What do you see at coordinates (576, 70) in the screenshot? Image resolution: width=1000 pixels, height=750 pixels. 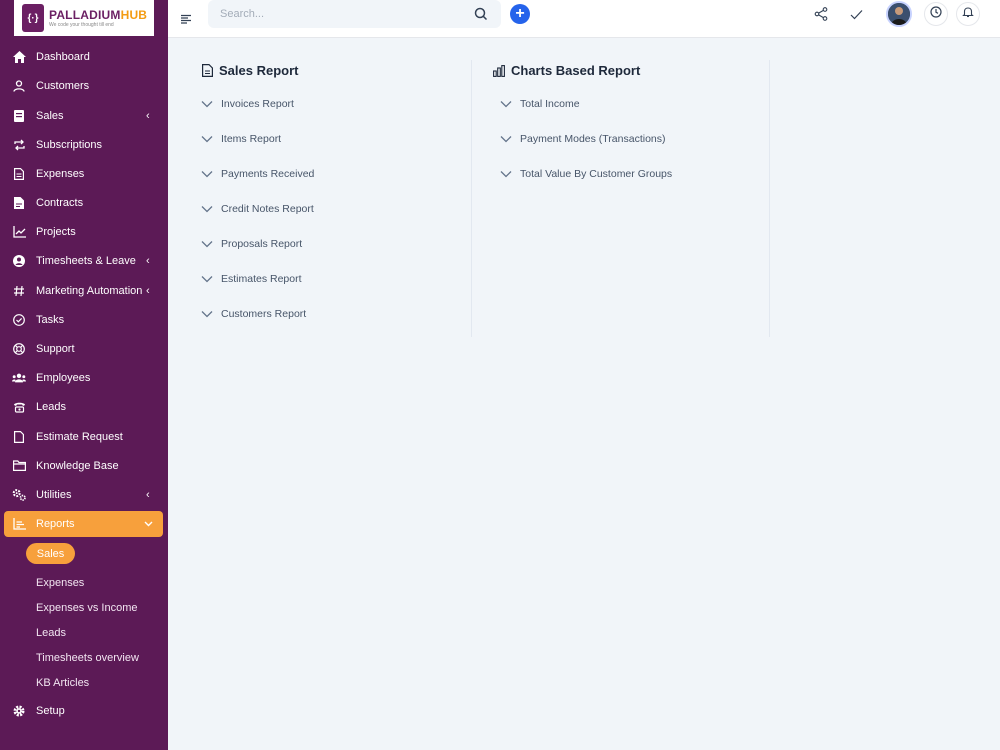 I see `charts-report-title: Charts Based Report` at bounding box center [576, 70].